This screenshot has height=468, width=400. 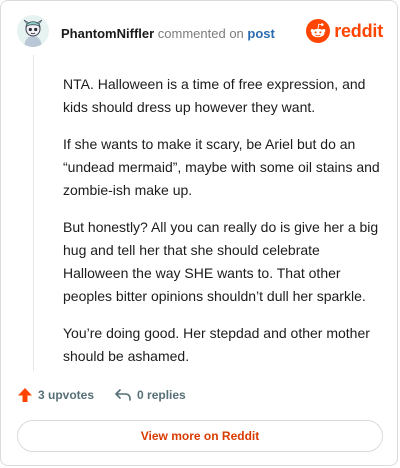 I want to click on upvote-button: 3 upvotes, so click(x=55, y=395).